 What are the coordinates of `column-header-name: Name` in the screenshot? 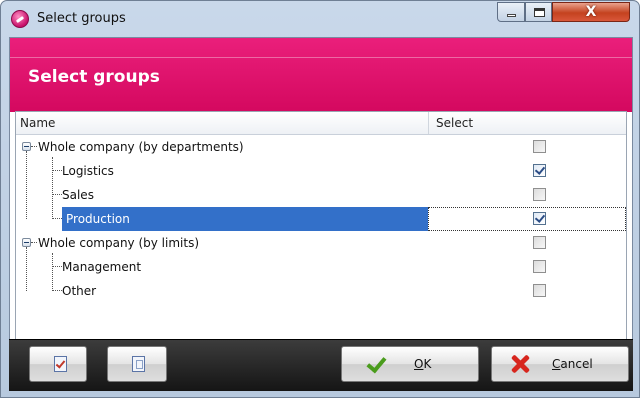 It's located at (37, 123).